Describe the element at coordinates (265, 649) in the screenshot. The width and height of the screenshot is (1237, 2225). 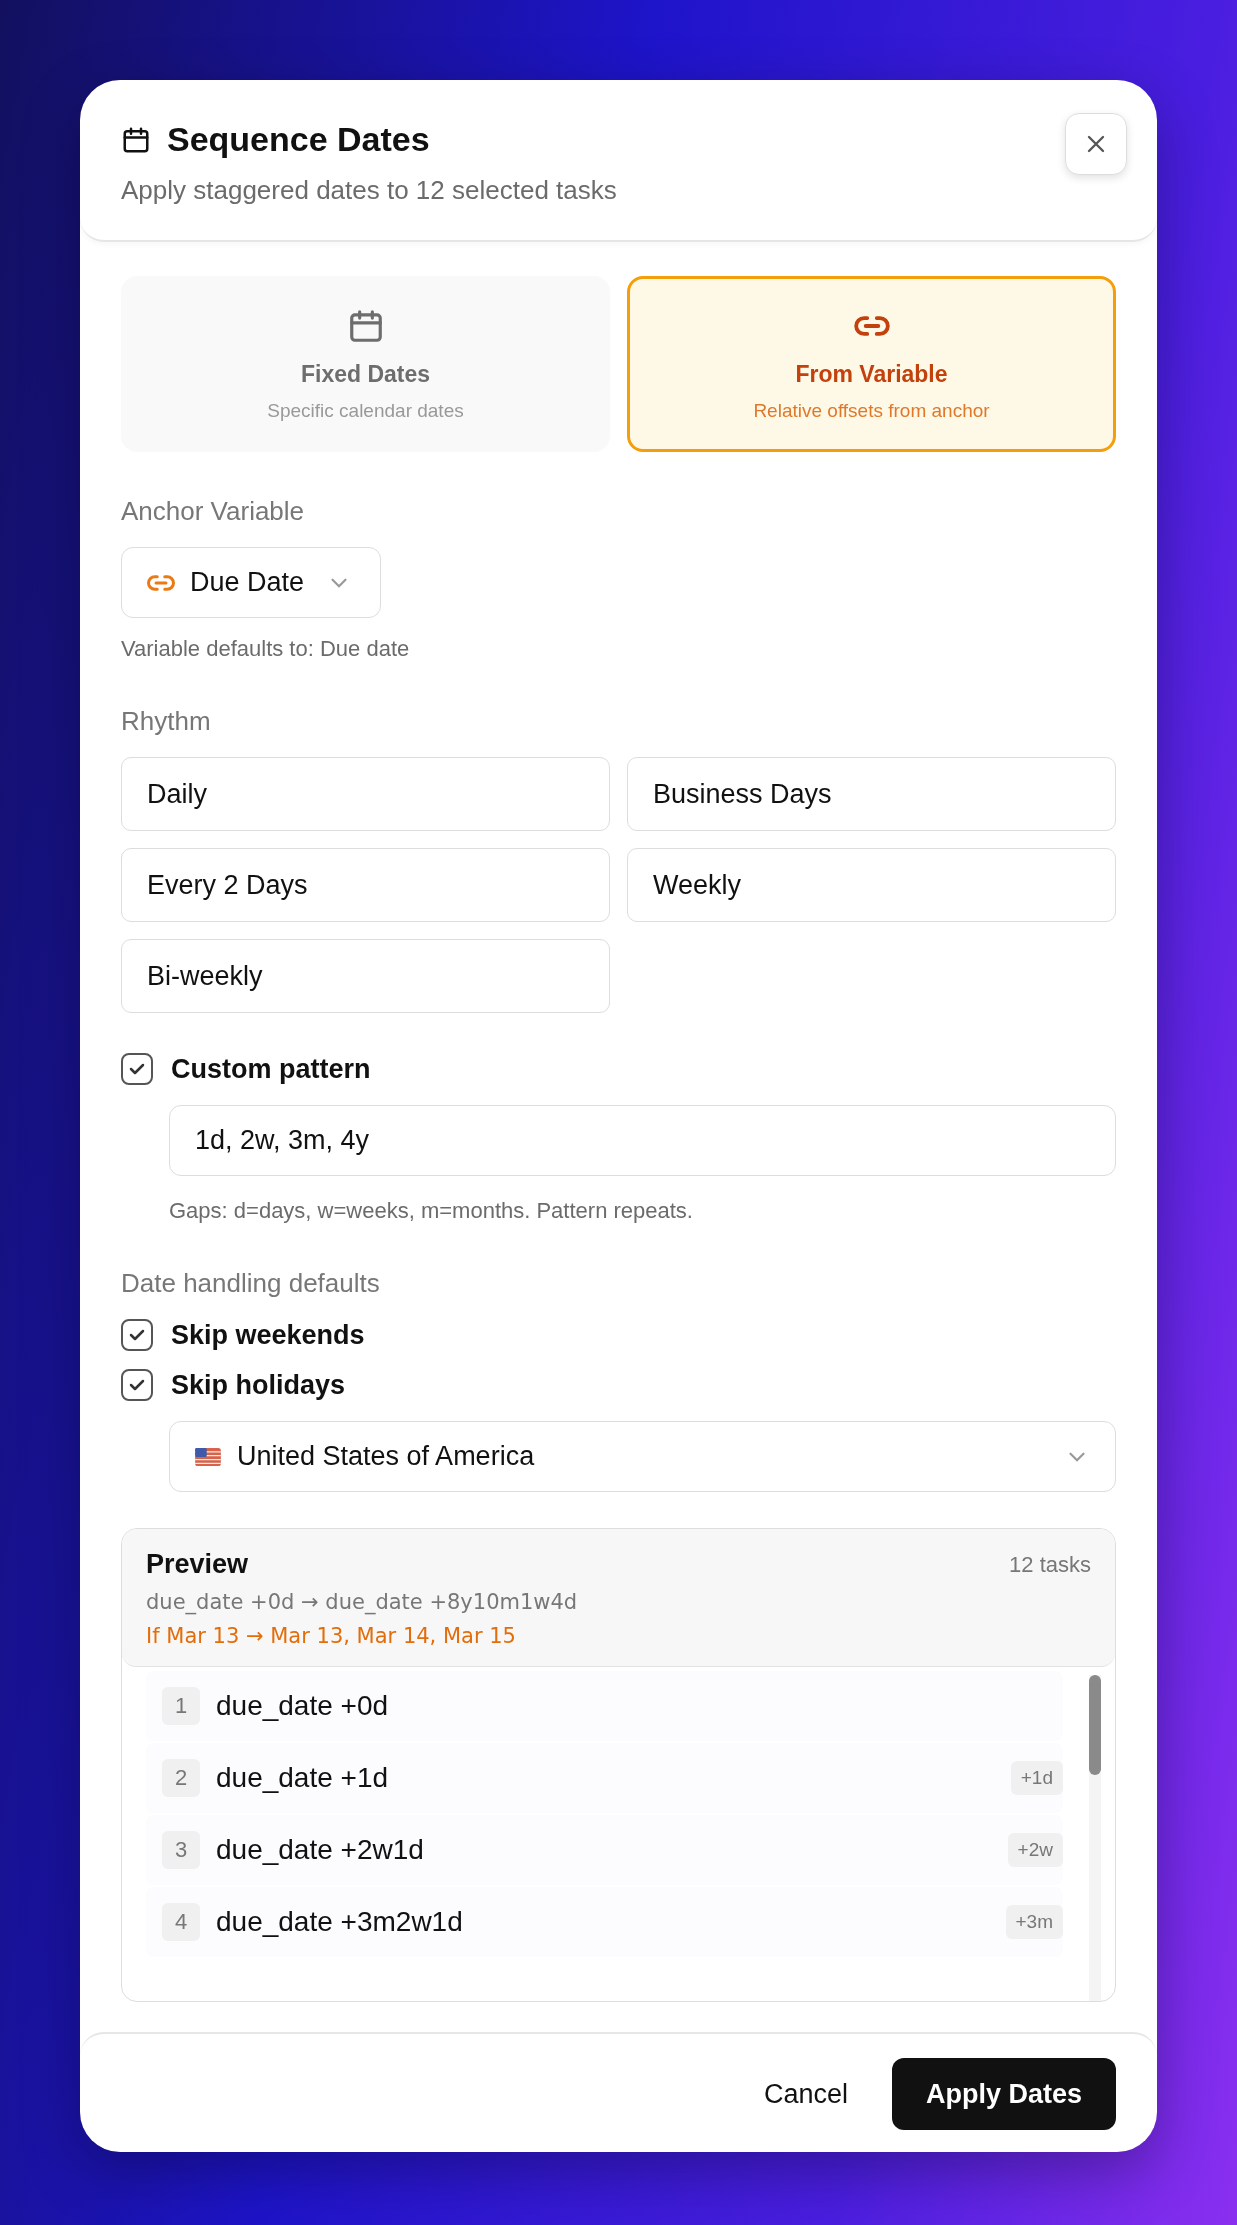
I see `hint-text: Variable defaults to: Due date` at that location.